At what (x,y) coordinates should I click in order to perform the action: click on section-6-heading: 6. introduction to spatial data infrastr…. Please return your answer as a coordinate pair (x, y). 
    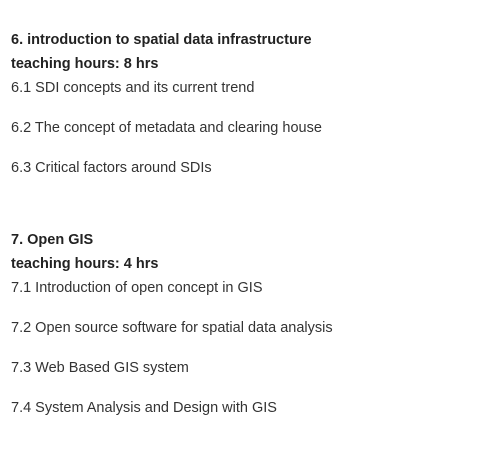
    Looking at the image, I should click on (161, 40).